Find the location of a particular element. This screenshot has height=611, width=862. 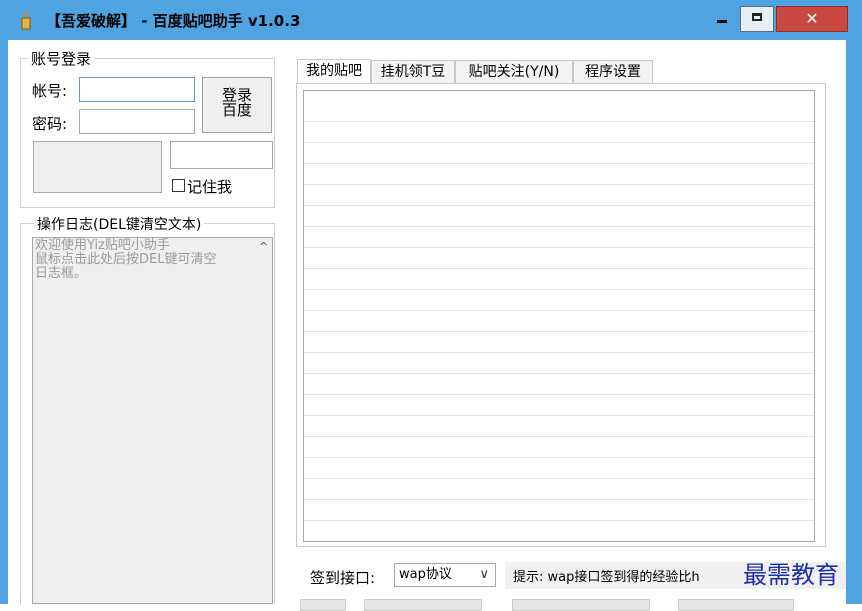

watermark: 最需教育 is located at coordinates (791, 575).